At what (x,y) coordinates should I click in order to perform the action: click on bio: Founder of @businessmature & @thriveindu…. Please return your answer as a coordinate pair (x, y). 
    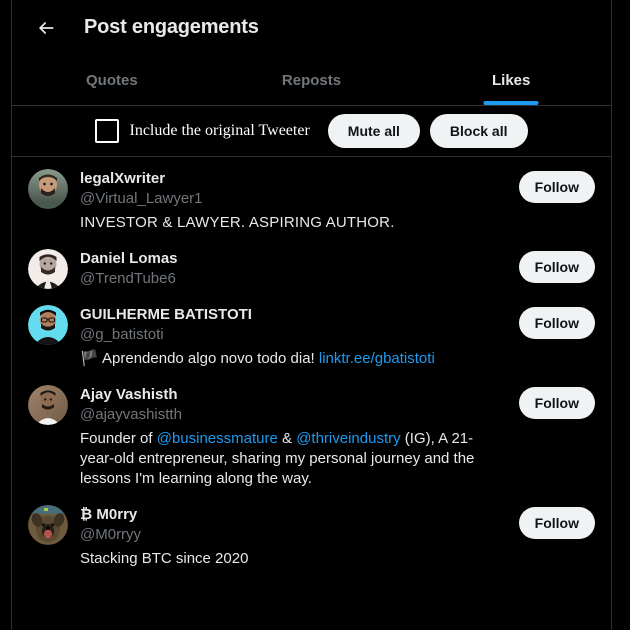
    Looking at the image, I should click on (293, 459).